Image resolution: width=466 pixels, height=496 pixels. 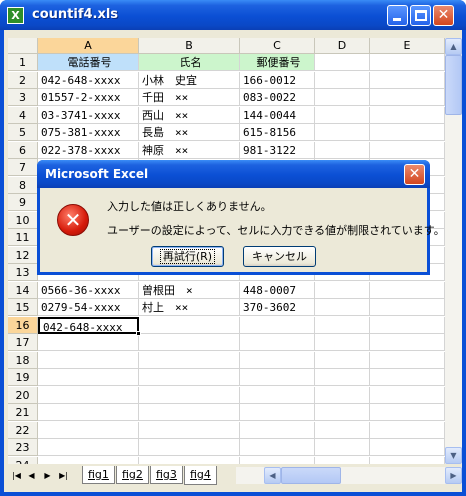 What do you see at coordinates (342, 460) in the screenshot?
I see `cell-d24` at bounding box center [342, 460].